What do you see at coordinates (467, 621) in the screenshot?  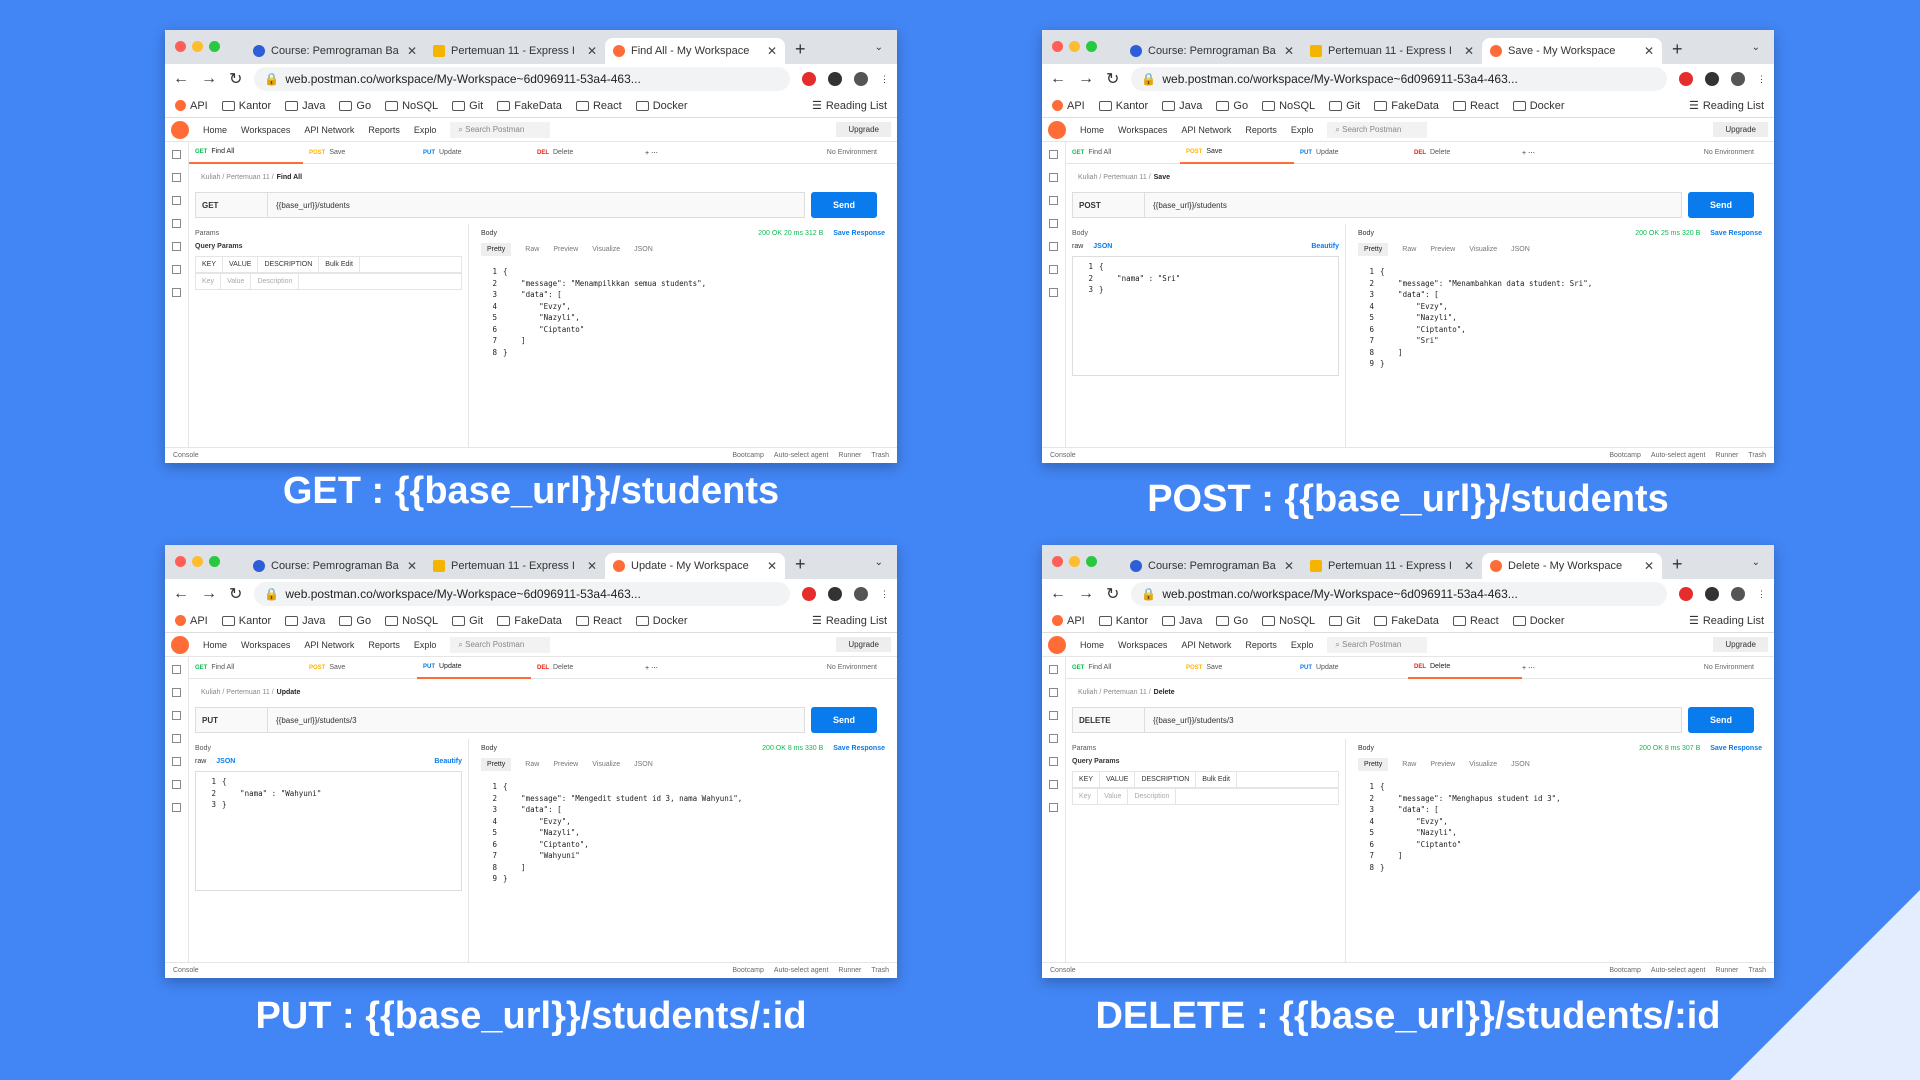 I see `bookmark-folder: Git` at bounding box center [467, 621].